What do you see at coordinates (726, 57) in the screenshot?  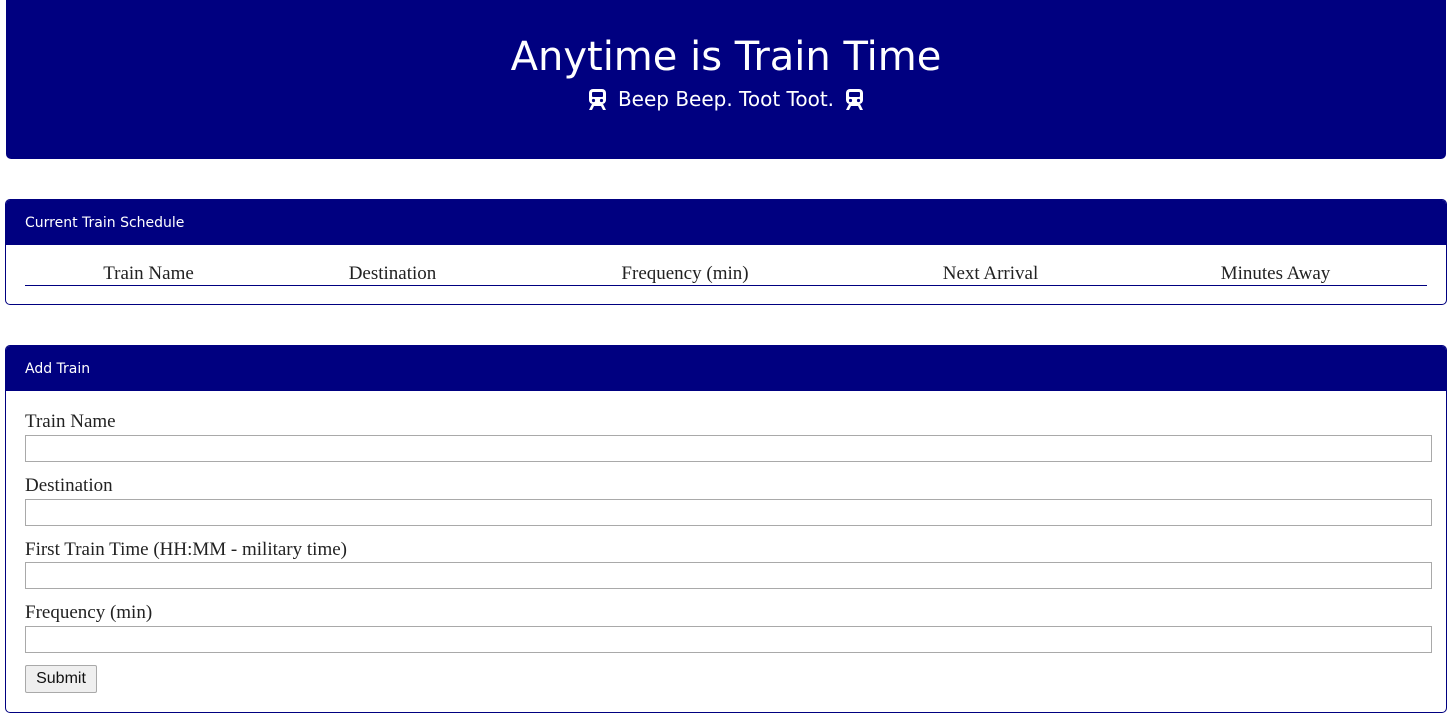 I see `page-title: Anytime is Train Time` at bounding box center [726, 57].